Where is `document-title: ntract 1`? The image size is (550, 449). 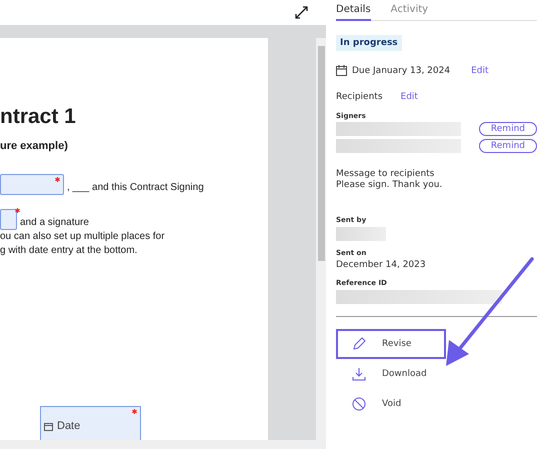
document-title: ntract 1 is located at coordinates (38, 117).